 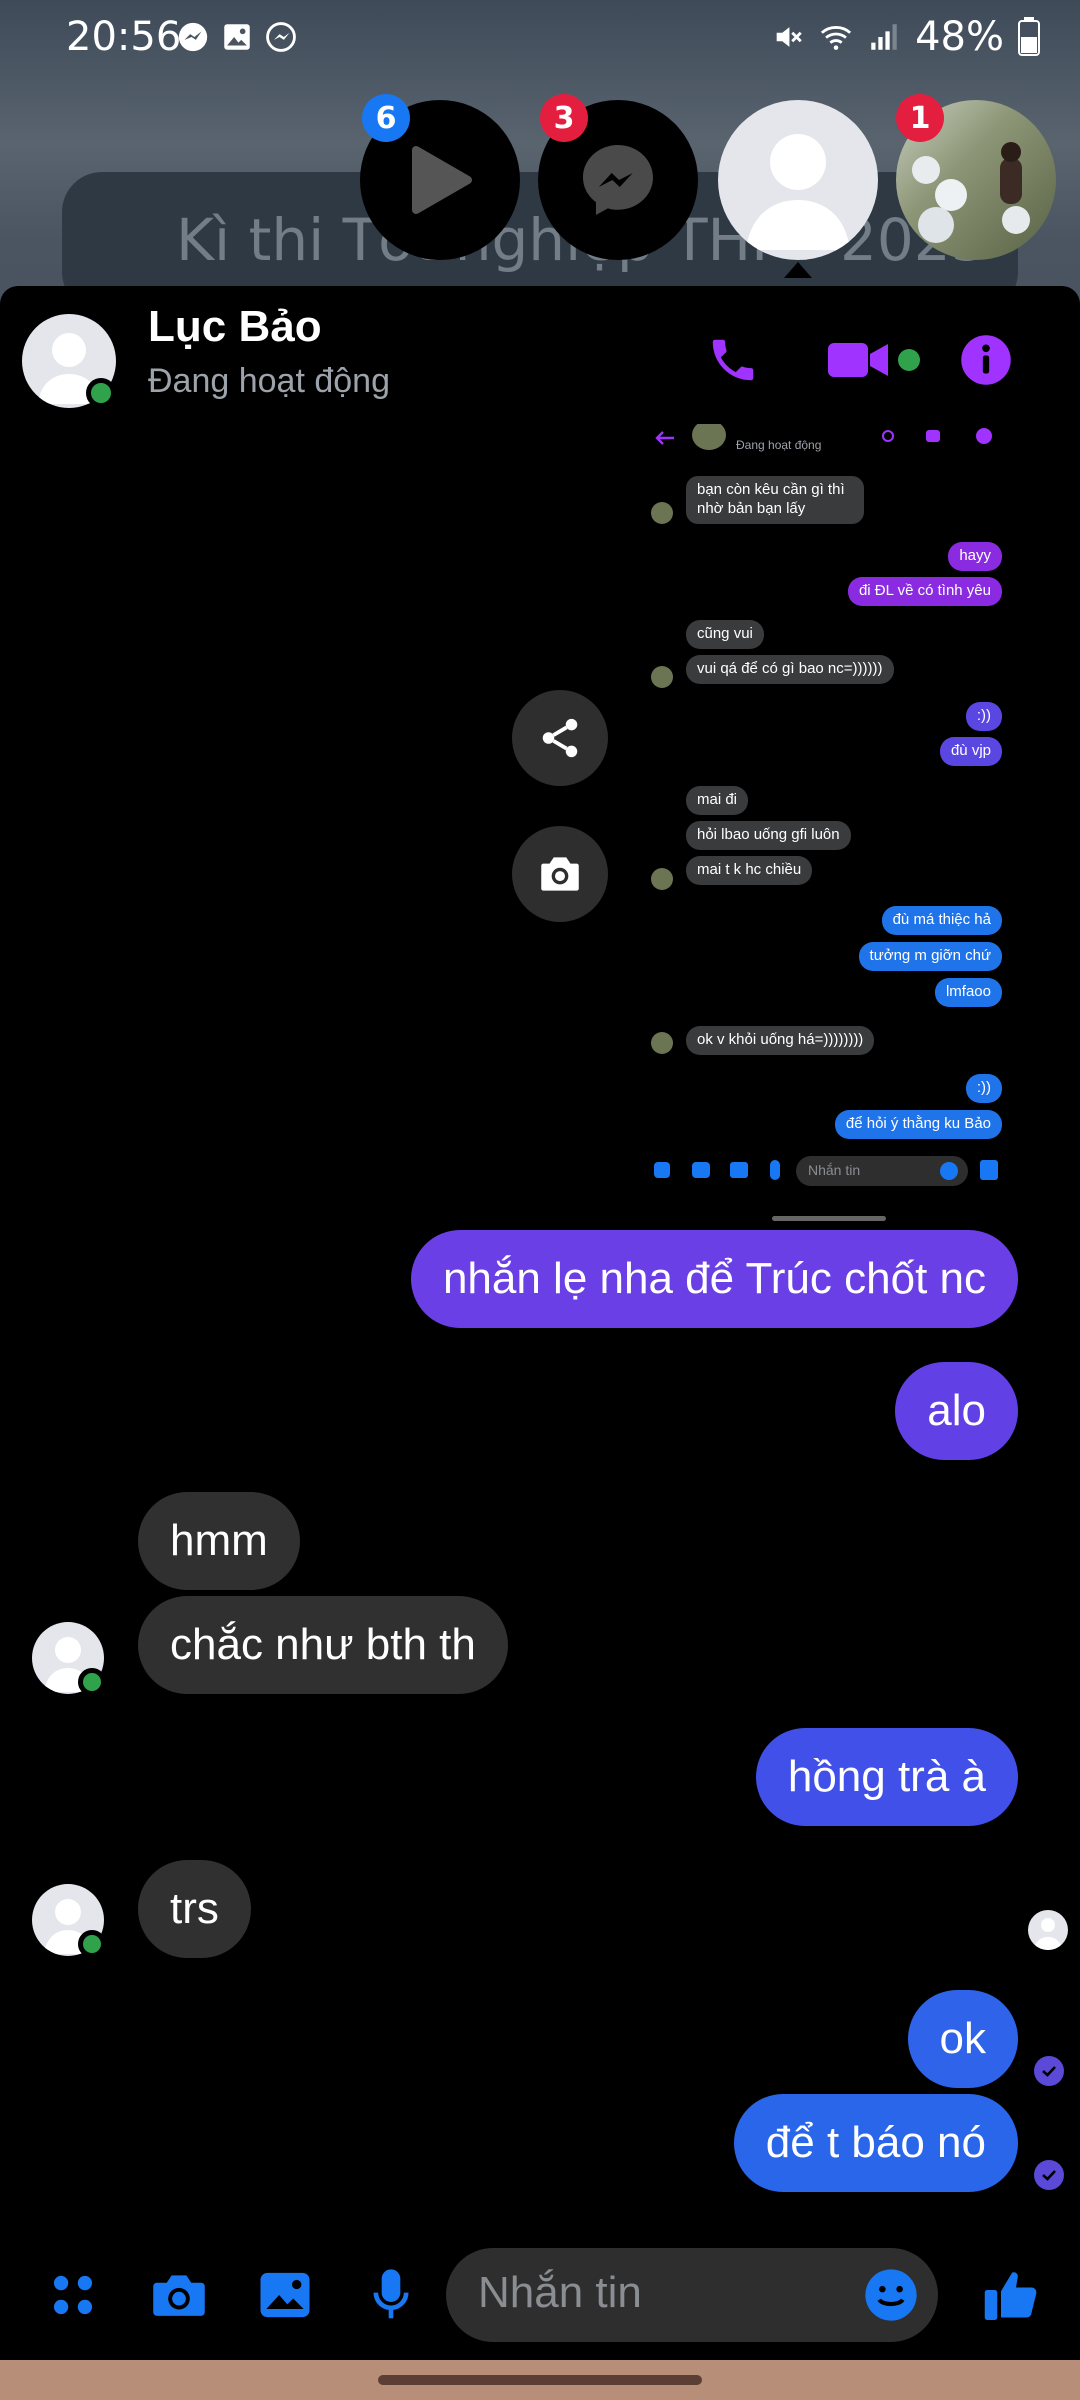 I want to click on shot-message: hỏi lbao uống gfi luôn, so click(x=768, y=835).